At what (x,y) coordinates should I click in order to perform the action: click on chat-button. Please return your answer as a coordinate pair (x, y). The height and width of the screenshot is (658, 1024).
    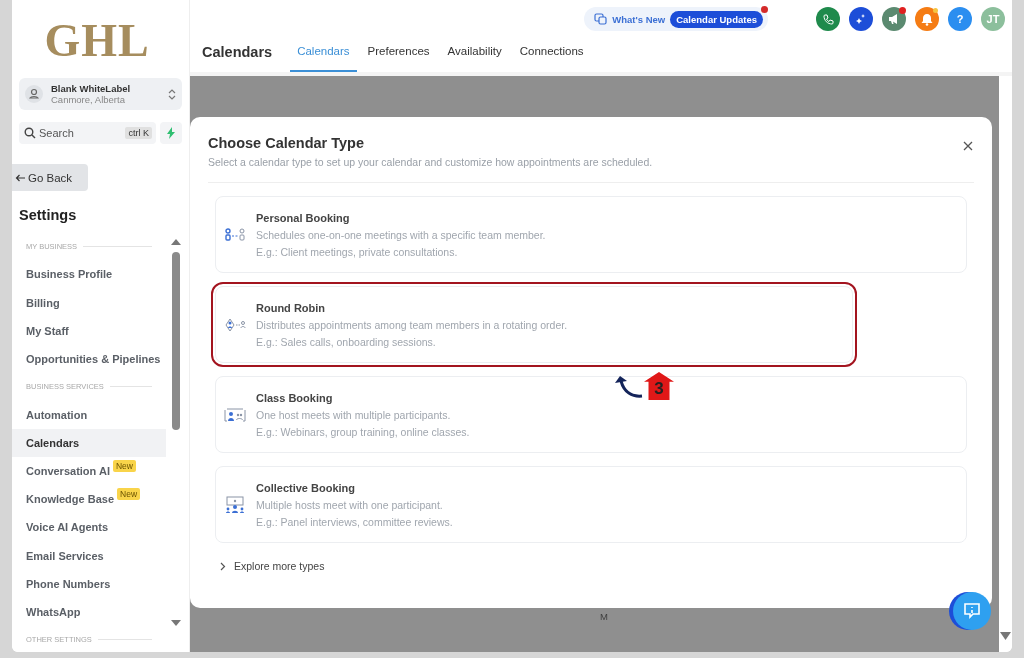
    Looking at the image, I should click on (972, 611).